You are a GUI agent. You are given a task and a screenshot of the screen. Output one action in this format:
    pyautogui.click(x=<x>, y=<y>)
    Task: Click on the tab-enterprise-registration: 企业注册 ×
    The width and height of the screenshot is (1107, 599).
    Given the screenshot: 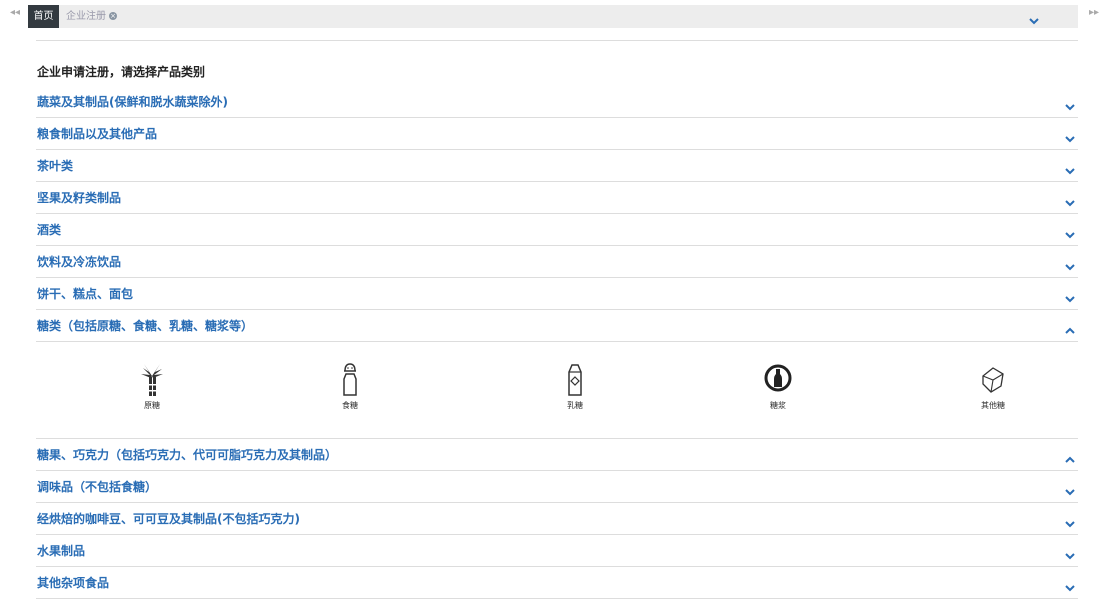 What is the action you would take?
    pyautogui.click(x=91, y=16)
    